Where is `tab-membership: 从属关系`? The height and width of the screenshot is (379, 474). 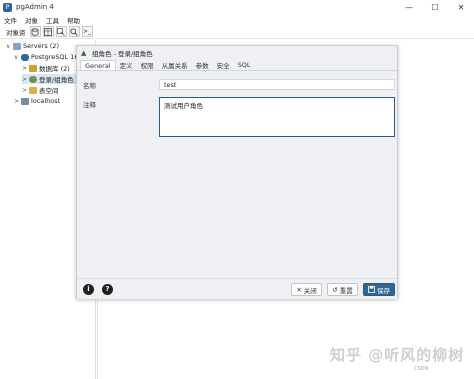 tab-membership: 从属关系 is located at coordinates (175, 65).